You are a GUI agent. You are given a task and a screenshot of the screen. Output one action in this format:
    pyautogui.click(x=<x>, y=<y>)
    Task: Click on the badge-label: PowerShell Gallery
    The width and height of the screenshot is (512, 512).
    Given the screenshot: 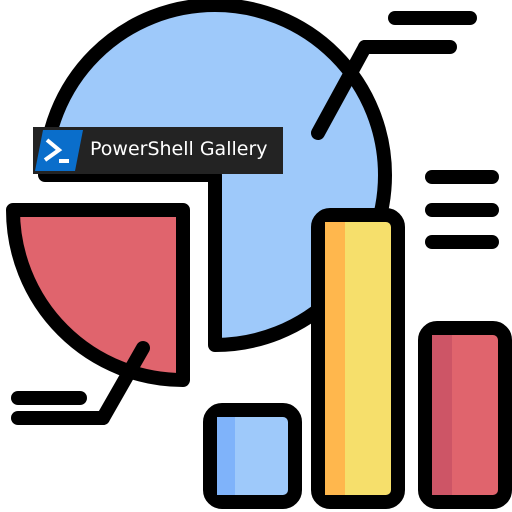 What is the action you would take?
    pyautogui.click(x=179, y=149)
    